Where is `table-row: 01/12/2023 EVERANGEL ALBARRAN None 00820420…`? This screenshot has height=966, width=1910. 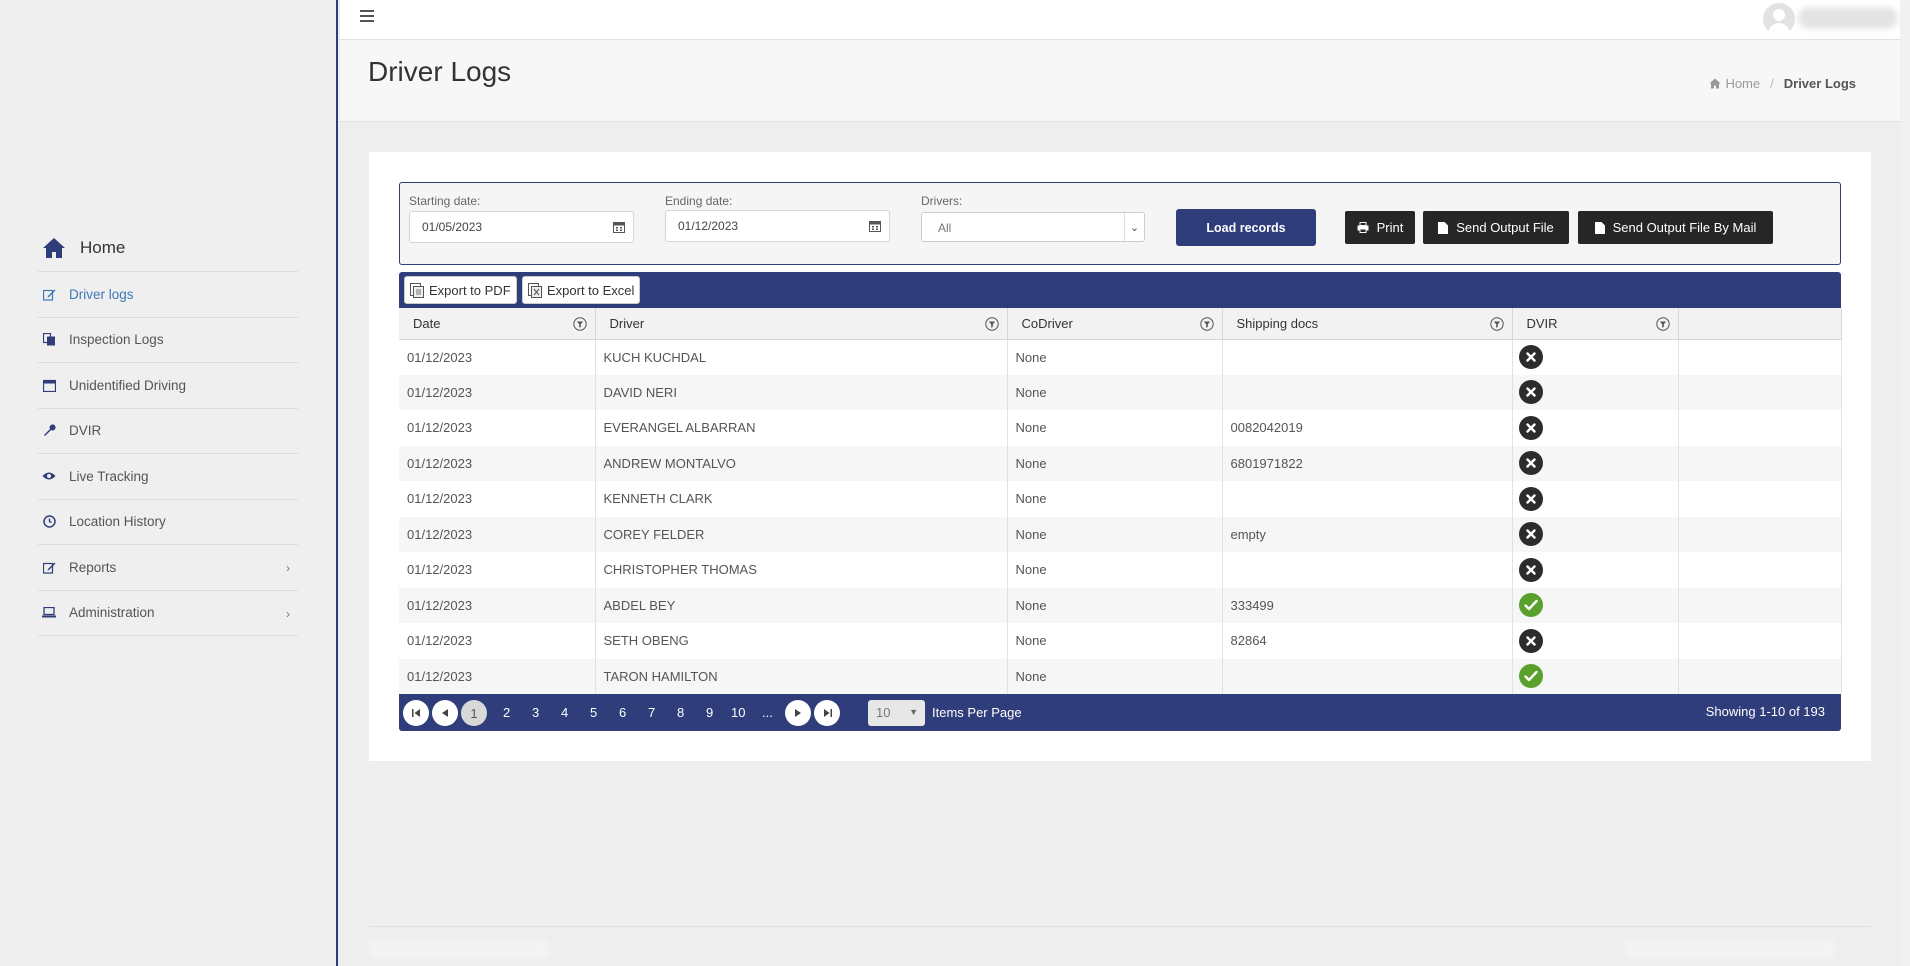
table-row: 01/12/2023 EVERANGEL ALBARRAN None 00820420… is located at coordinates (1120, 428).